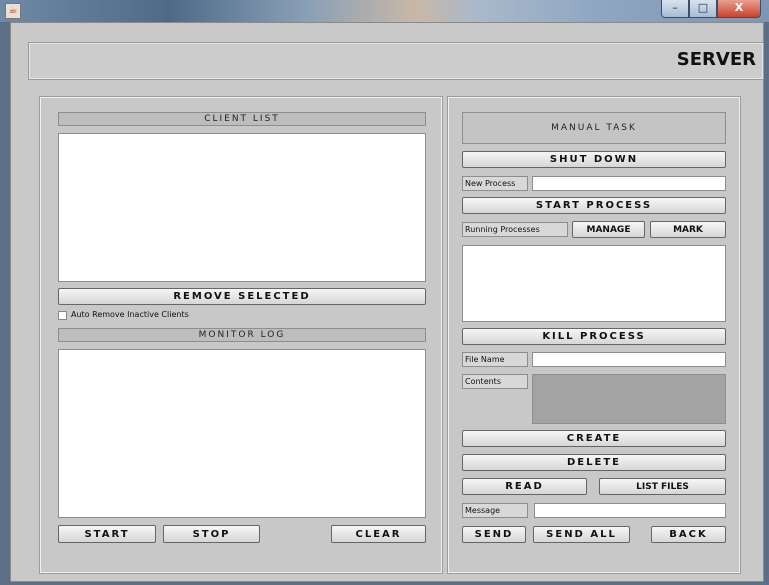 Image resolution: width=769 pixels, height=585 pixels. What do you see at coordinates (629, 359) in the screenshot?
I see `file-name-input` at bounding box center [629, 359].